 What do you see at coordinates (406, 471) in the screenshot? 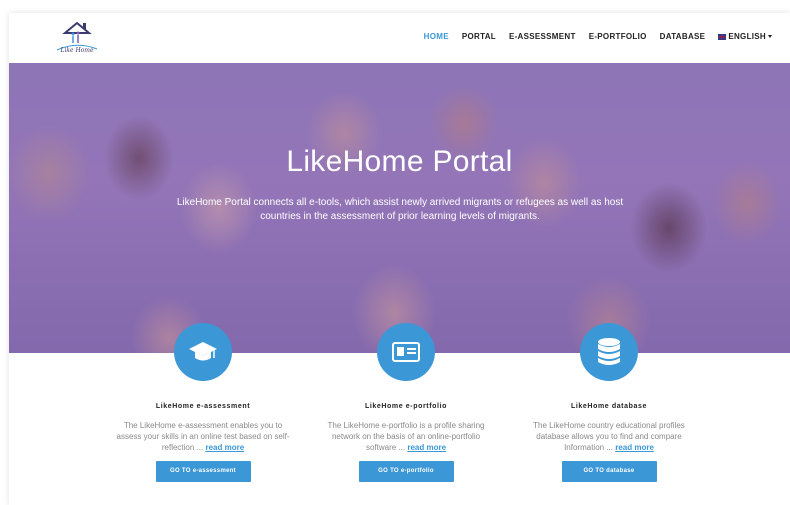
I see `go-to-e-portfolio-button: GO TO e-portfolio` at bounding box center [406, 471].